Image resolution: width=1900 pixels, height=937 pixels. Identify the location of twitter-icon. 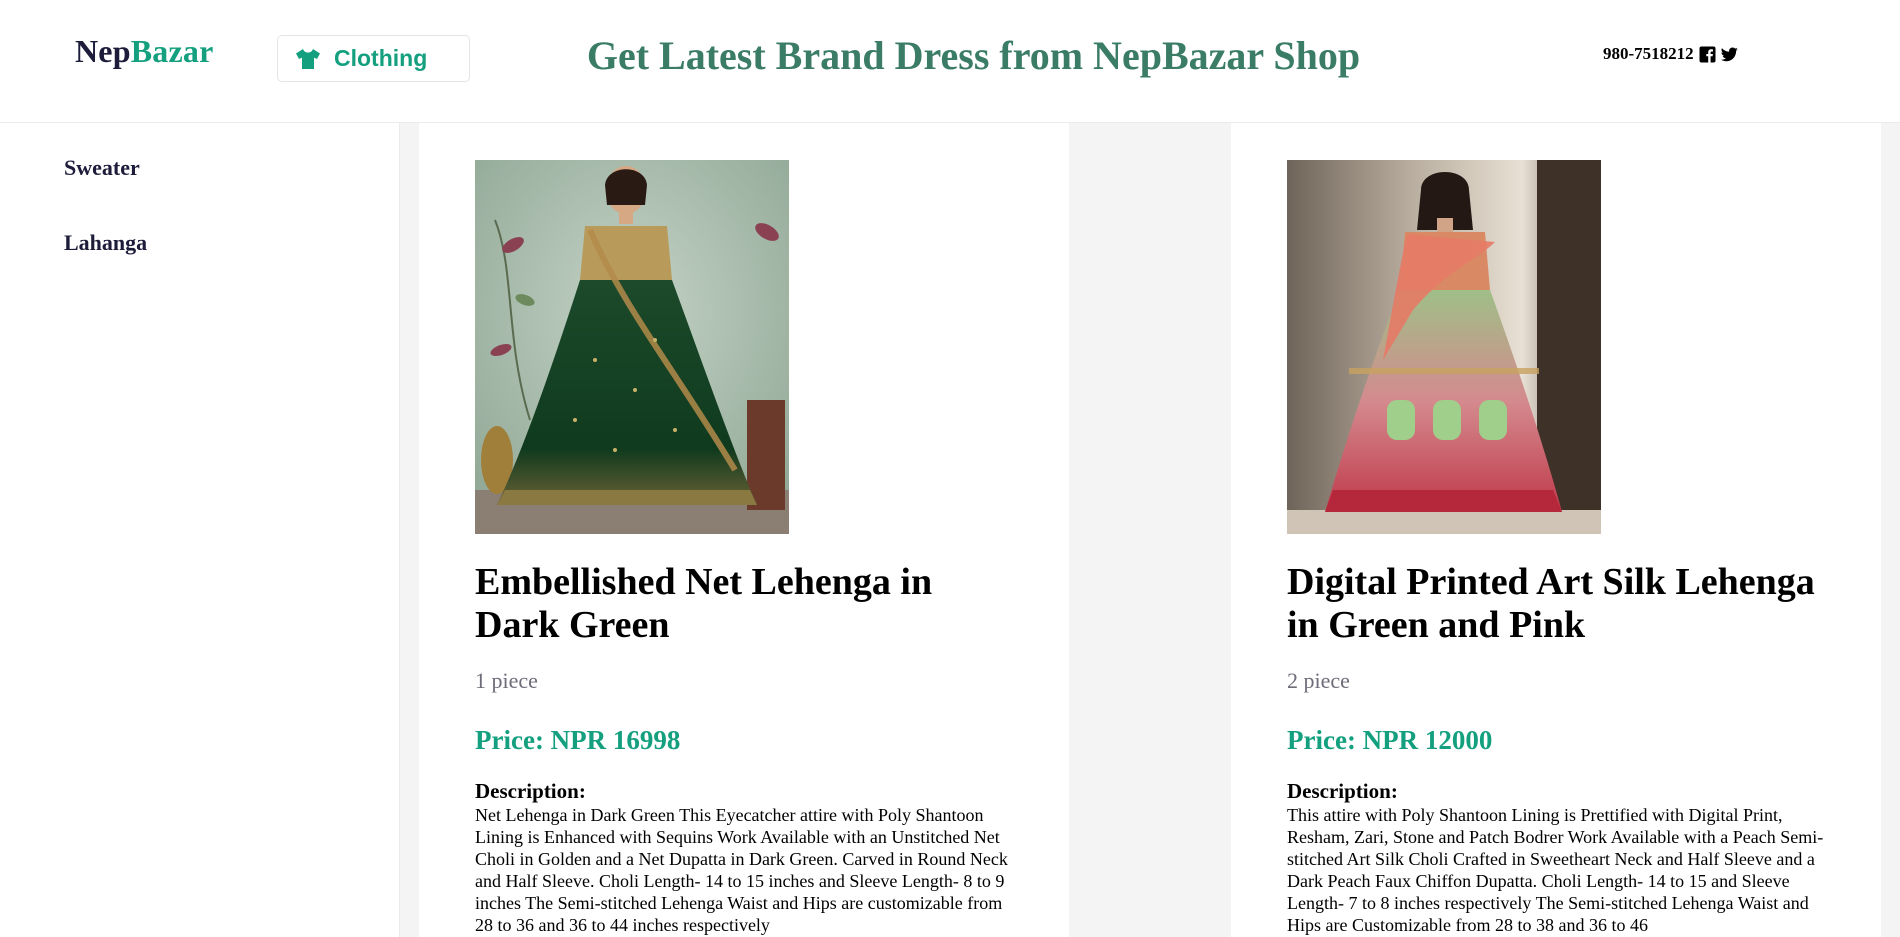
(1729, 54).